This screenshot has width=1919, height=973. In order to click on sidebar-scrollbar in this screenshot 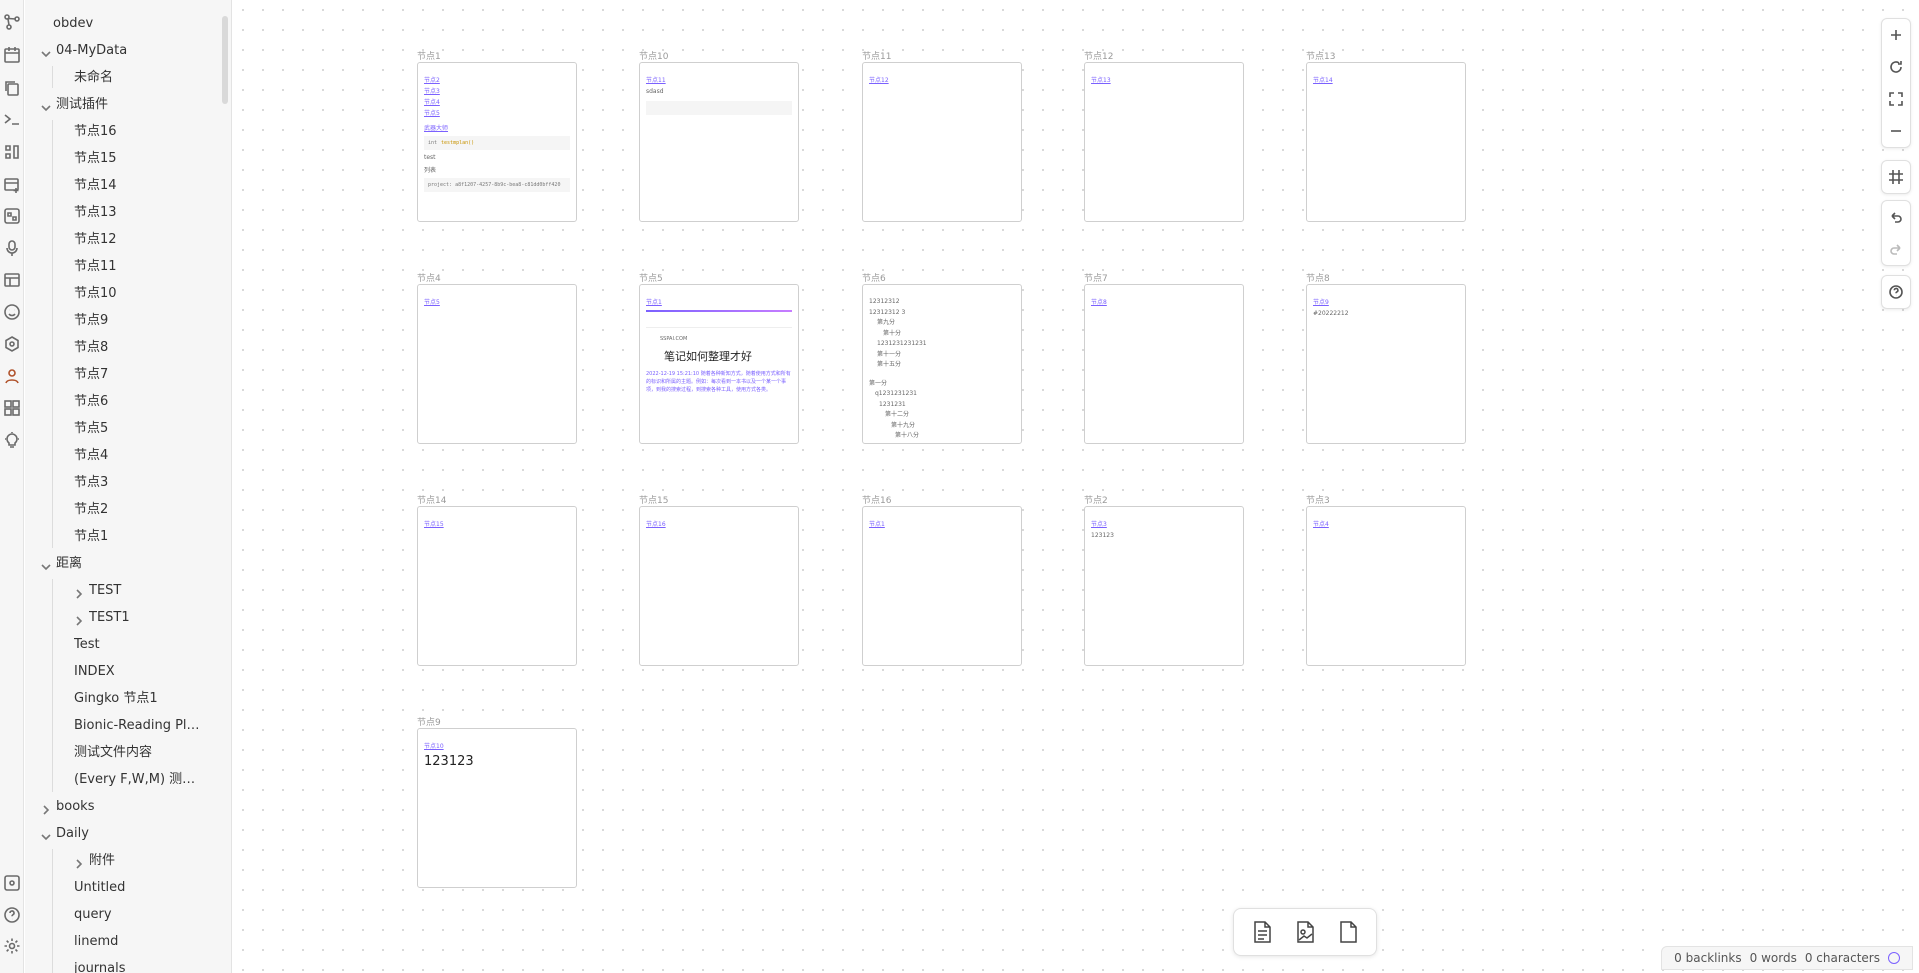, I will do `click(225, 60)`.